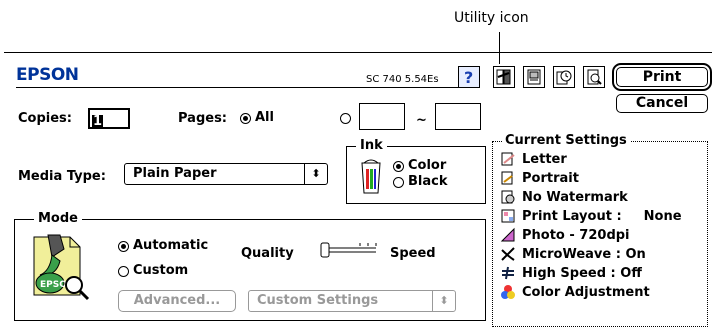 The image size is (716, 331). Describe the element at coordinates (584, 254) in the screenshot. I see `setting-label: MicroWeave : On` at that location.